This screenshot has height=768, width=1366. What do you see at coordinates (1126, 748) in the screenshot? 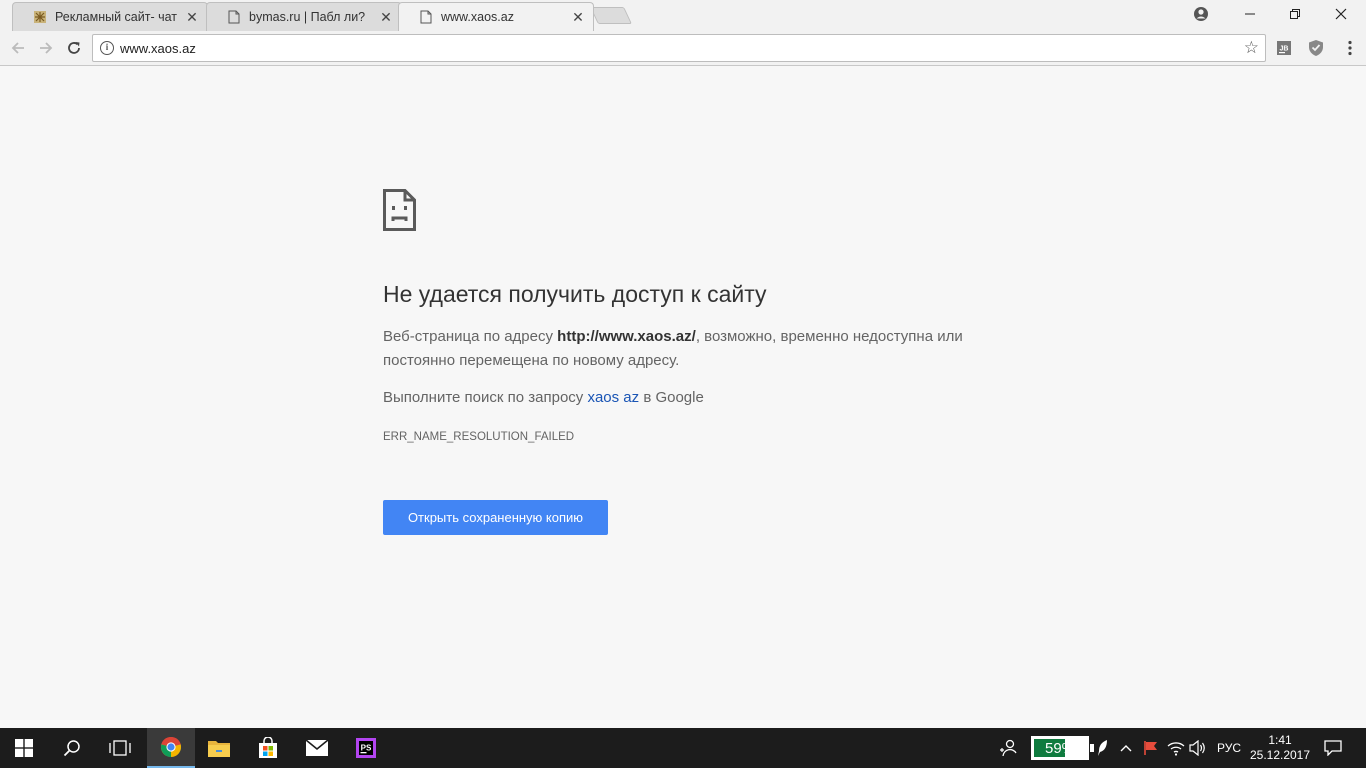
I see `chevron-up-icon` at bounding box center [1126, 748].